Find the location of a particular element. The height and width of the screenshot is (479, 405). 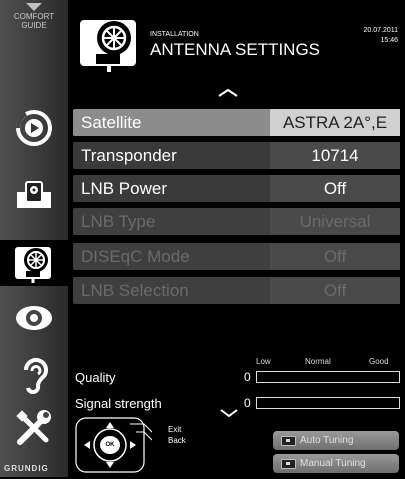

tools-icon is located at coordinates (34, 428).